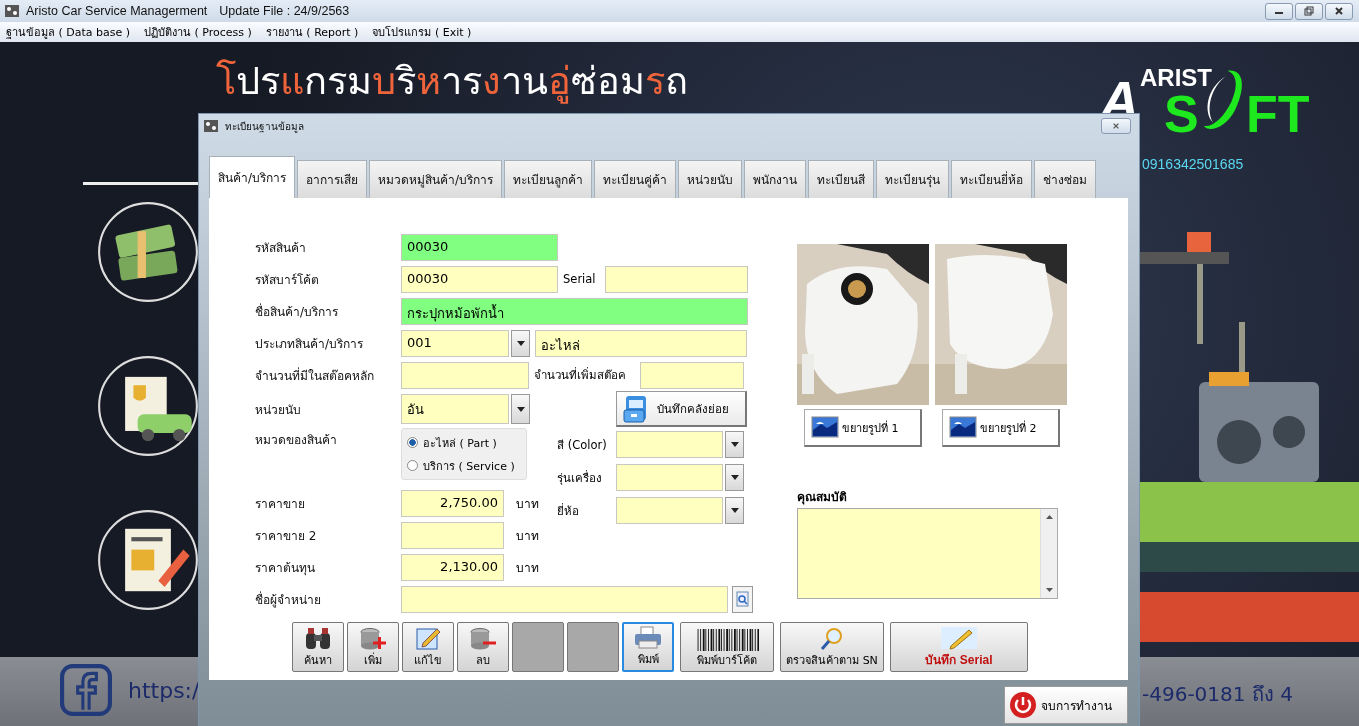  I want to click on field-label: ราคาขาย, so click(280, 504).